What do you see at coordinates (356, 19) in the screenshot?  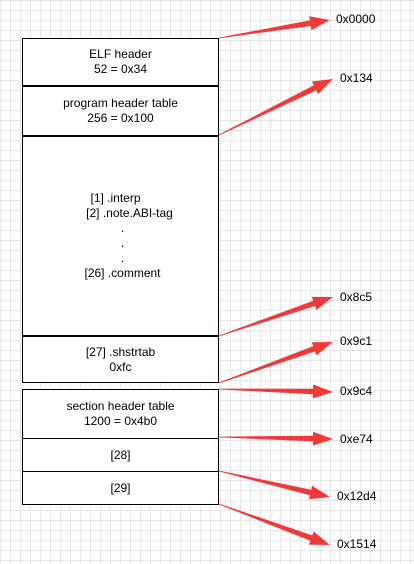 I see `offset-label-0: 0x0000` at bounding box center [356, 19].